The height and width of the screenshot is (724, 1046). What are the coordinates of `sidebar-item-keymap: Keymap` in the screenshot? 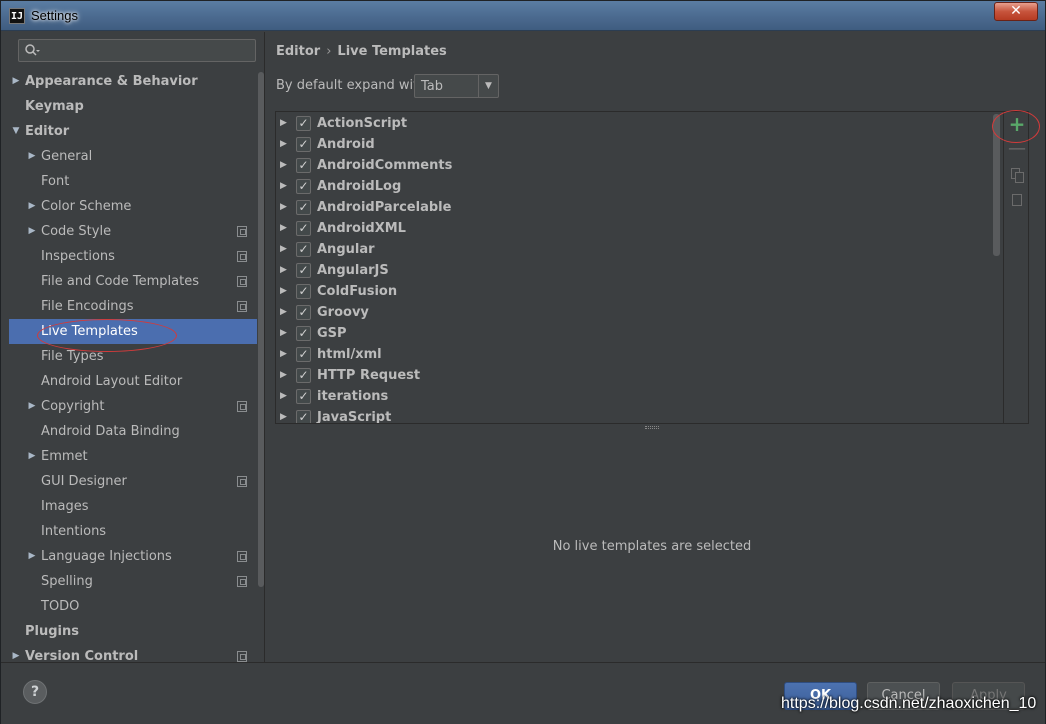 It's located at (133, 106).